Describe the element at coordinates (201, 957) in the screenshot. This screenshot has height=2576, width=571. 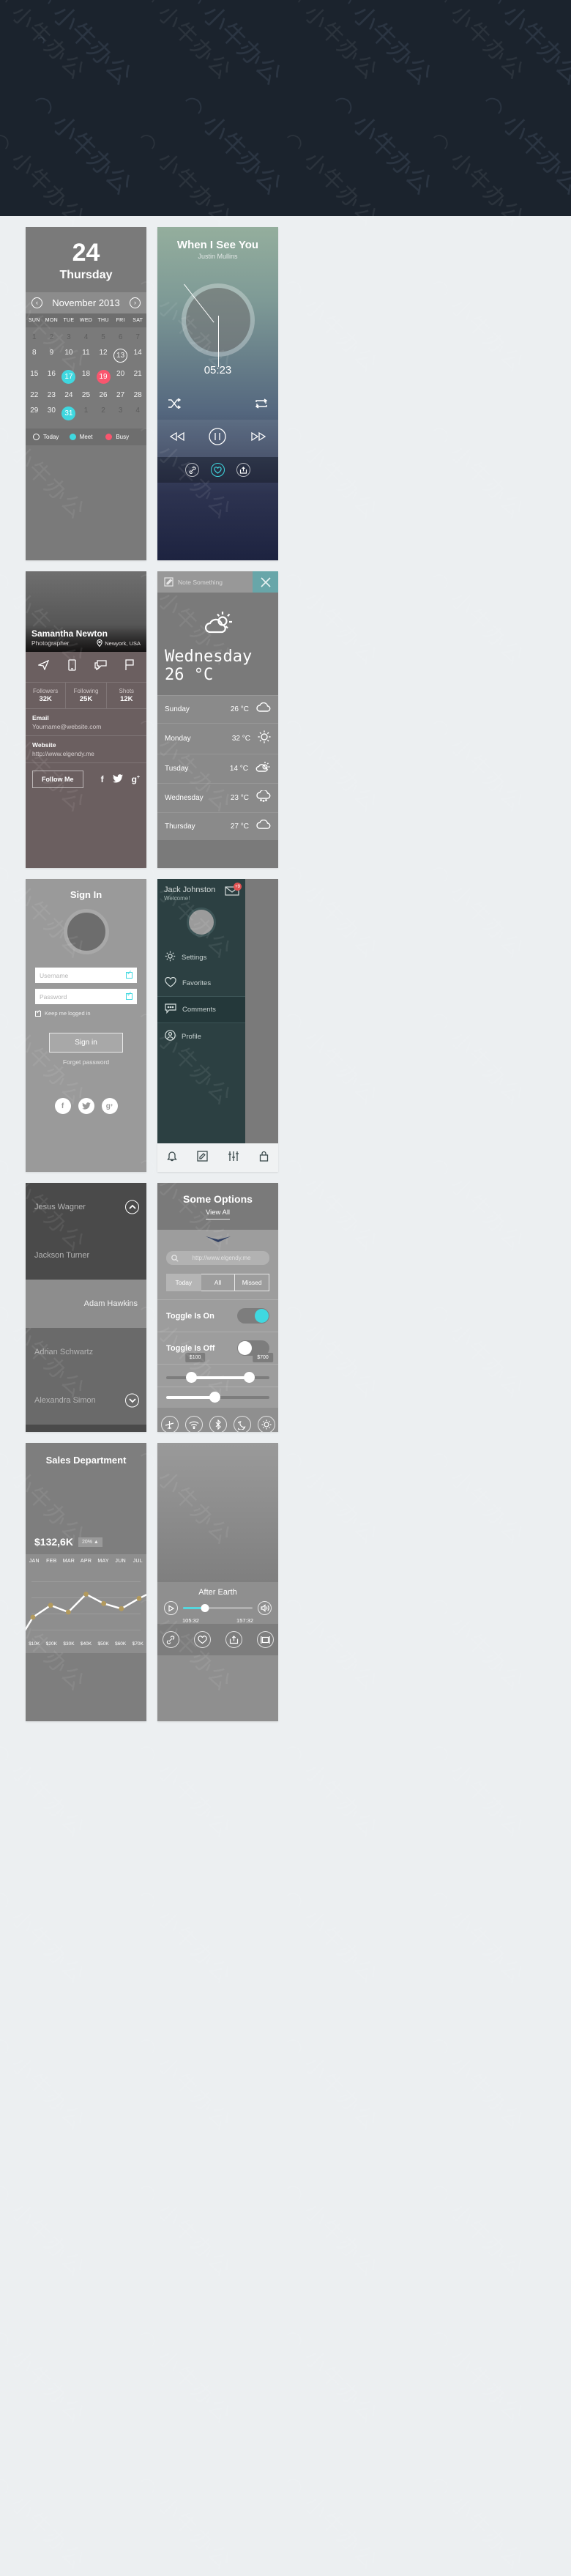
I see `drawer-item-settings: Settings` at that location.